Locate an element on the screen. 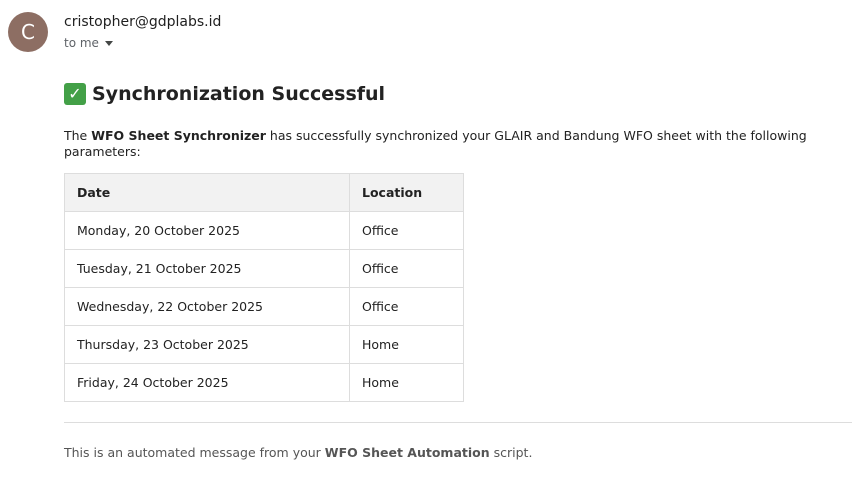 This screenshot has height=484, width=852. heading-text: Synchronization Successful is located at coordinates (239, 94).